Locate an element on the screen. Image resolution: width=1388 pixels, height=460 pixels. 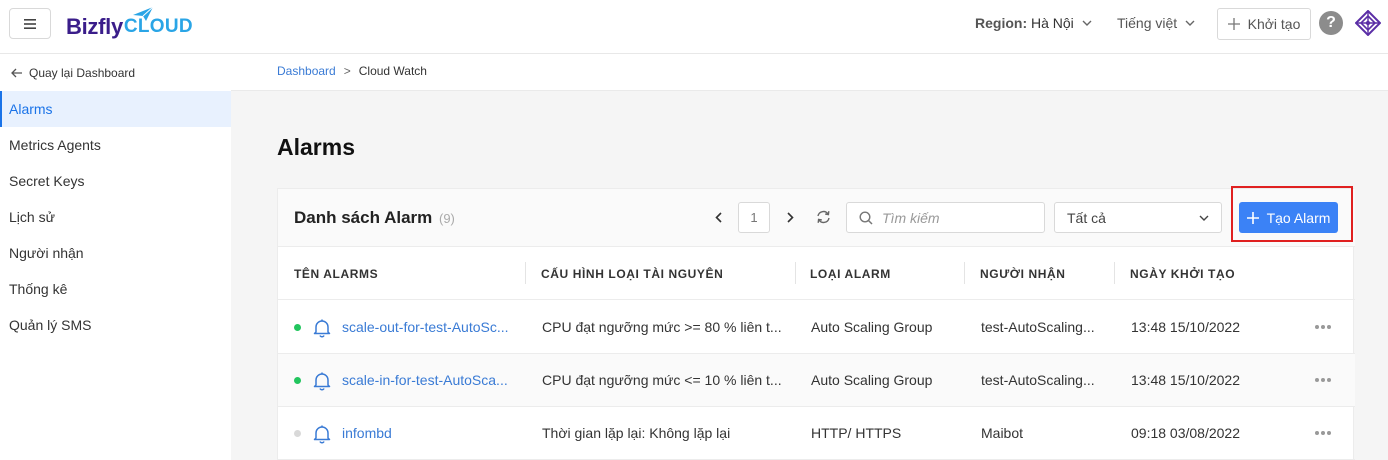
create-resource-button: Khởi tạo is located at coordinates (1264, 24).